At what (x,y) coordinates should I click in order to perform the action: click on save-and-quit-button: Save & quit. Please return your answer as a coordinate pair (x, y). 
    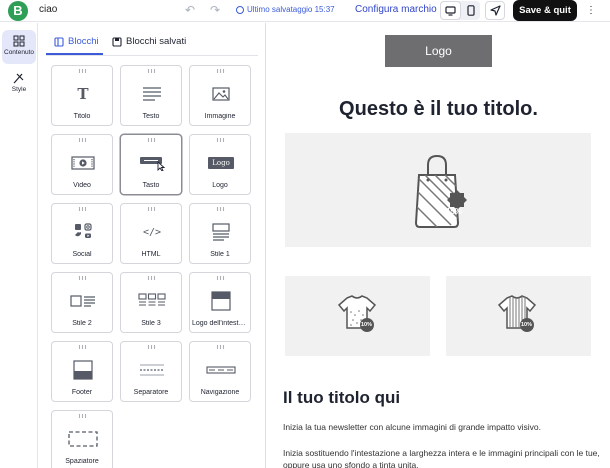
    Looking at the image, I should click on (545, 10).